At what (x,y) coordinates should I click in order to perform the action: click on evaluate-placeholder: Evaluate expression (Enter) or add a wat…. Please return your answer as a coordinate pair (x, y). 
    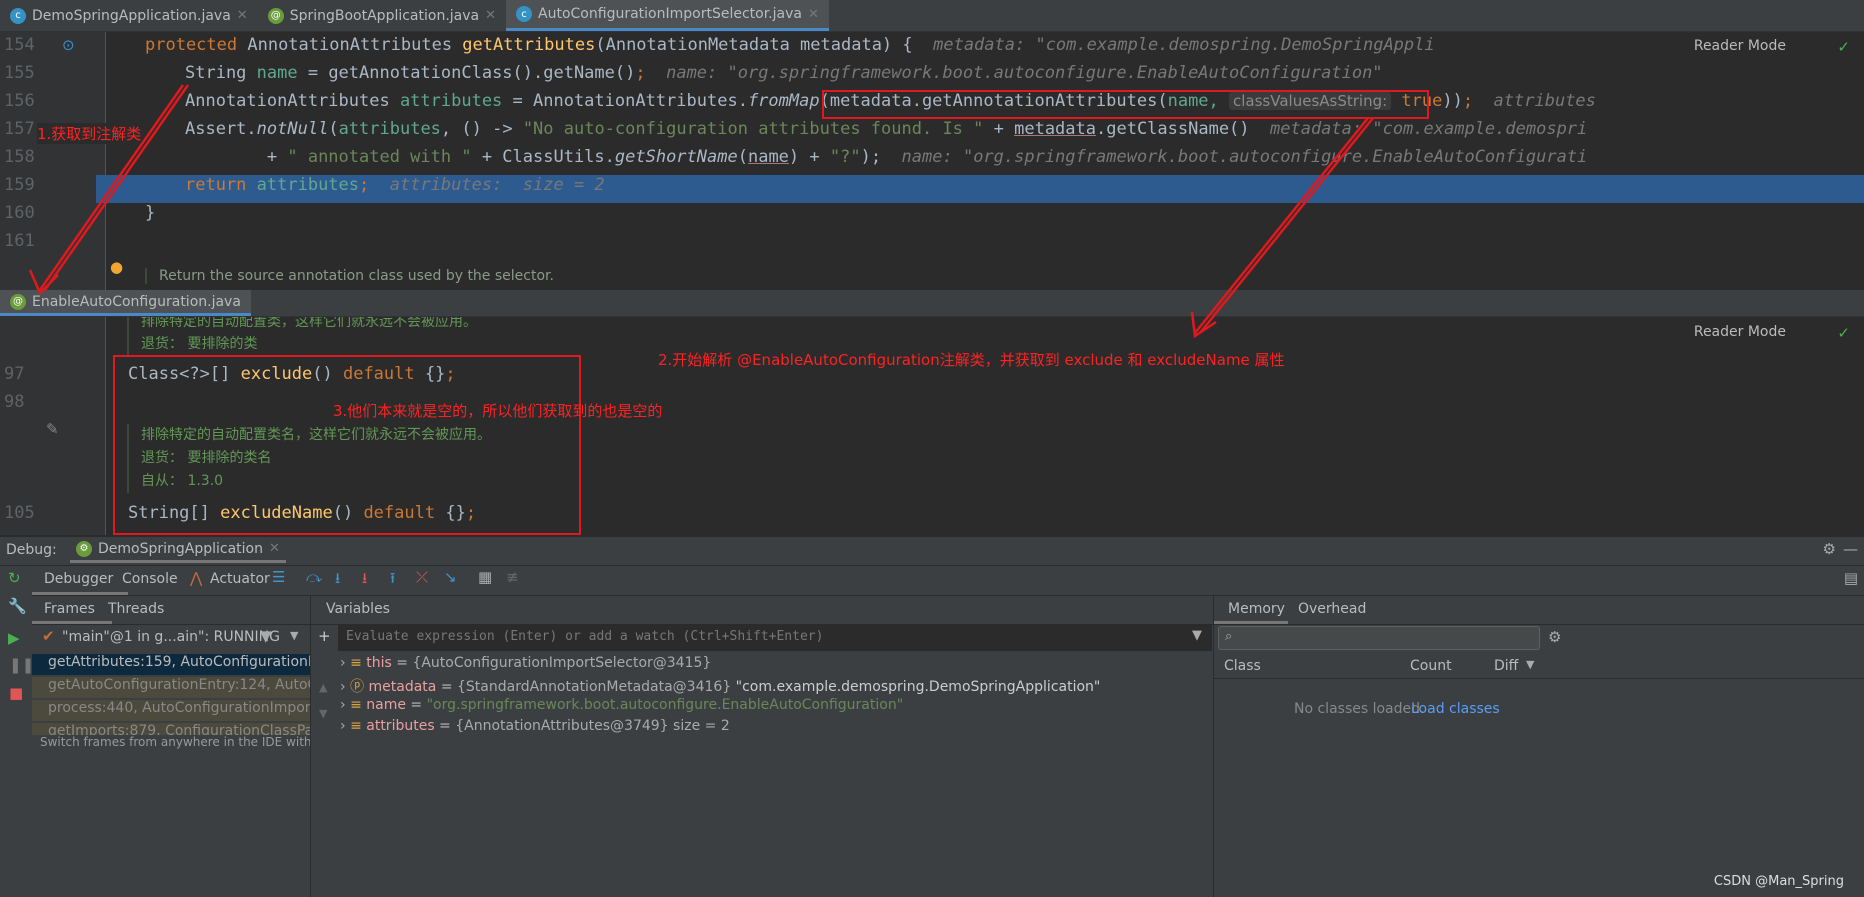
    Looking at the image, I should click on (585, 636).